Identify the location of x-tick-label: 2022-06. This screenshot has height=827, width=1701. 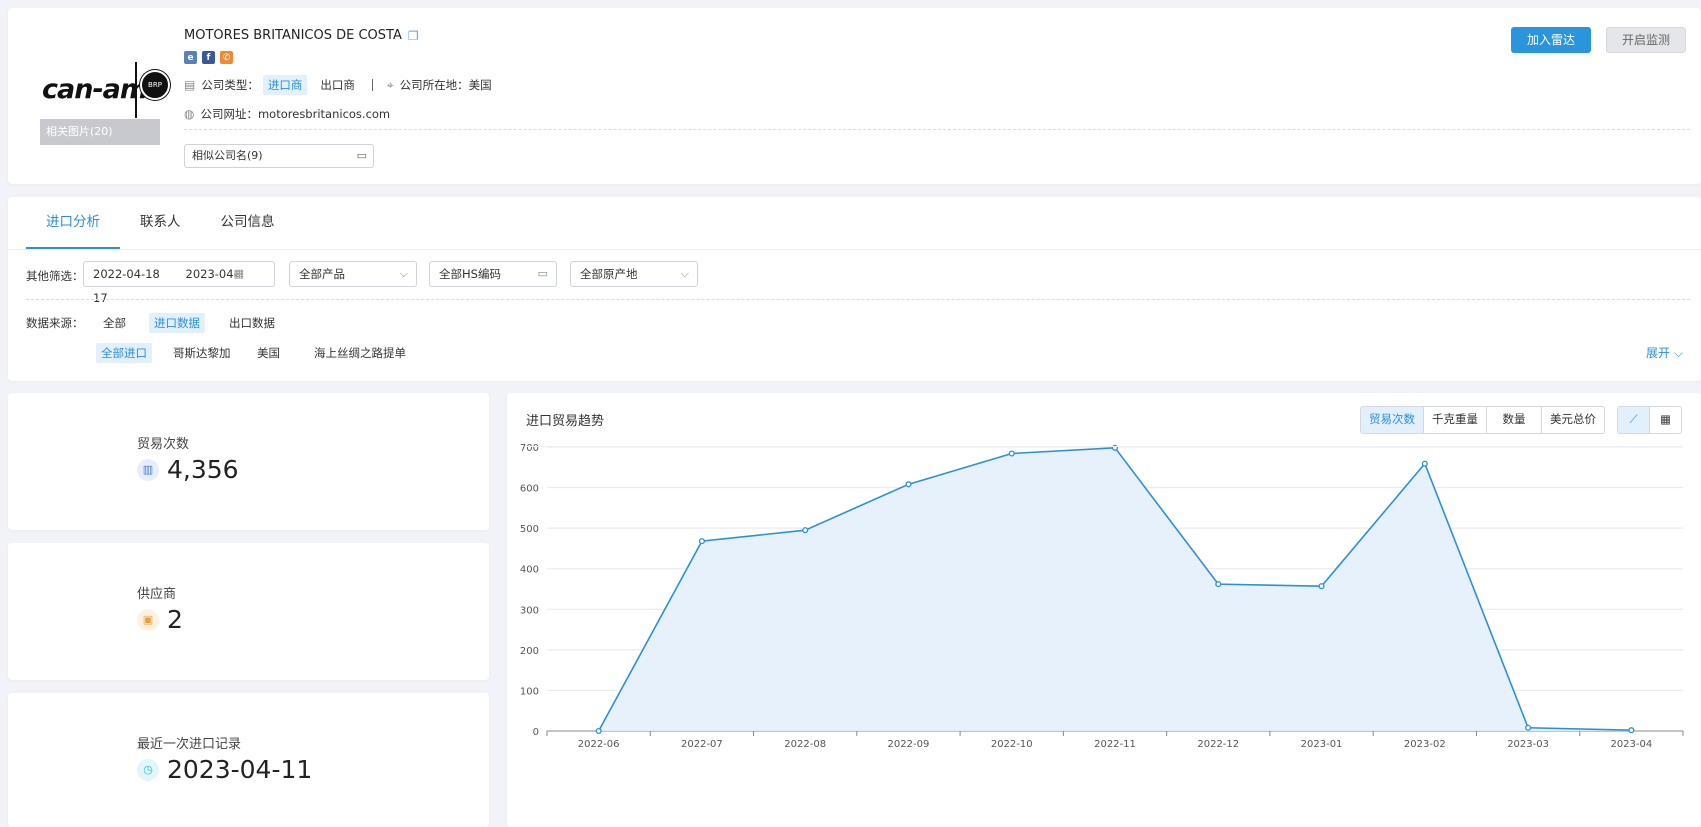
(599, 744).